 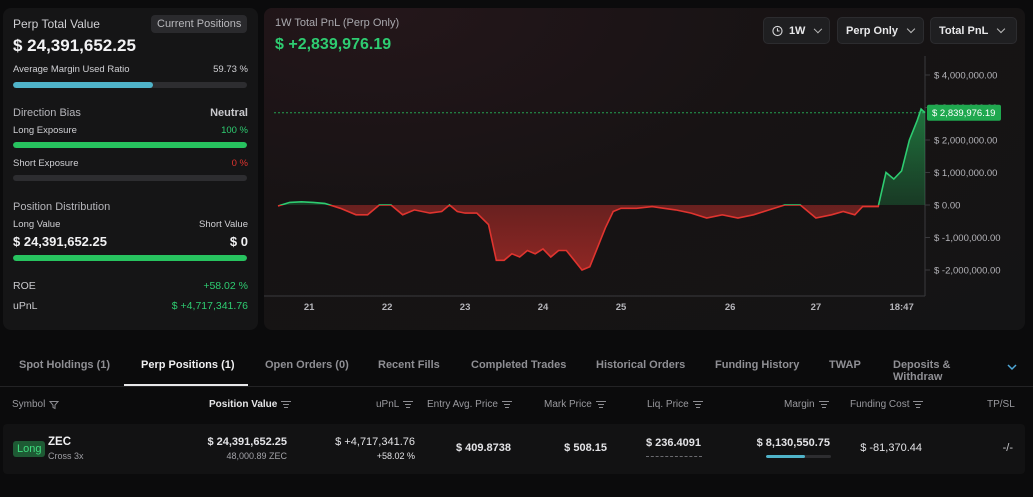 What do you see at coordinates (757, 365) in the screenshot?
I see `tab-funding-history: Funding History` at bounding box center [757, 365].